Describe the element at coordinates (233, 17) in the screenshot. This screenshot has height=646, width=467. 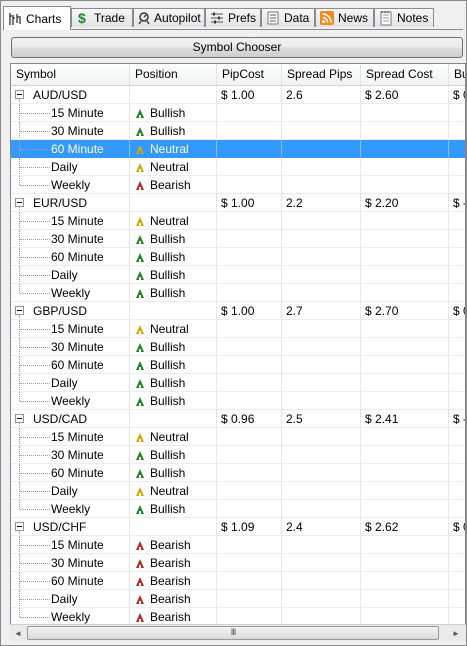
I see `tab-prefs: Prefs` at that location.